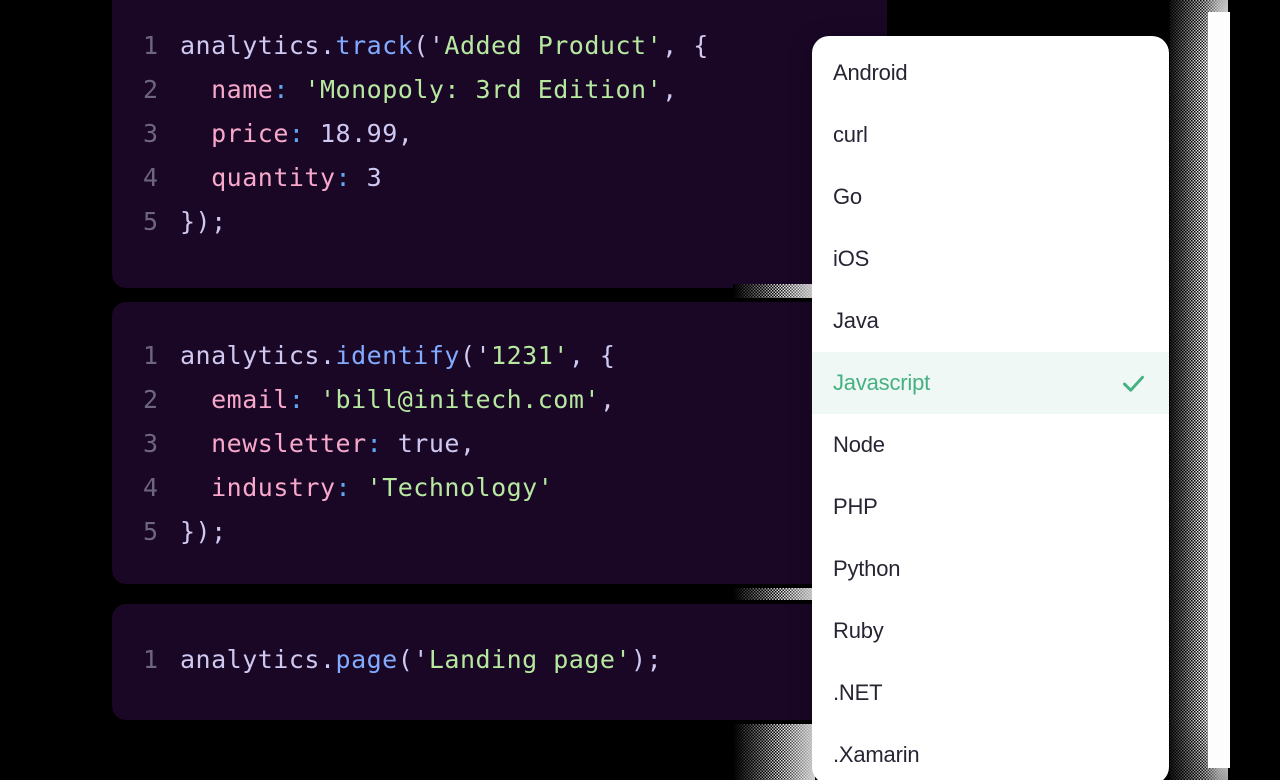 Image resolution: width=1280 pixels, height=780 pixels. Describe the element at coordinates (990, 752) in the screenshot. I see `language-option-xamarin: .Xamarin` at that location.